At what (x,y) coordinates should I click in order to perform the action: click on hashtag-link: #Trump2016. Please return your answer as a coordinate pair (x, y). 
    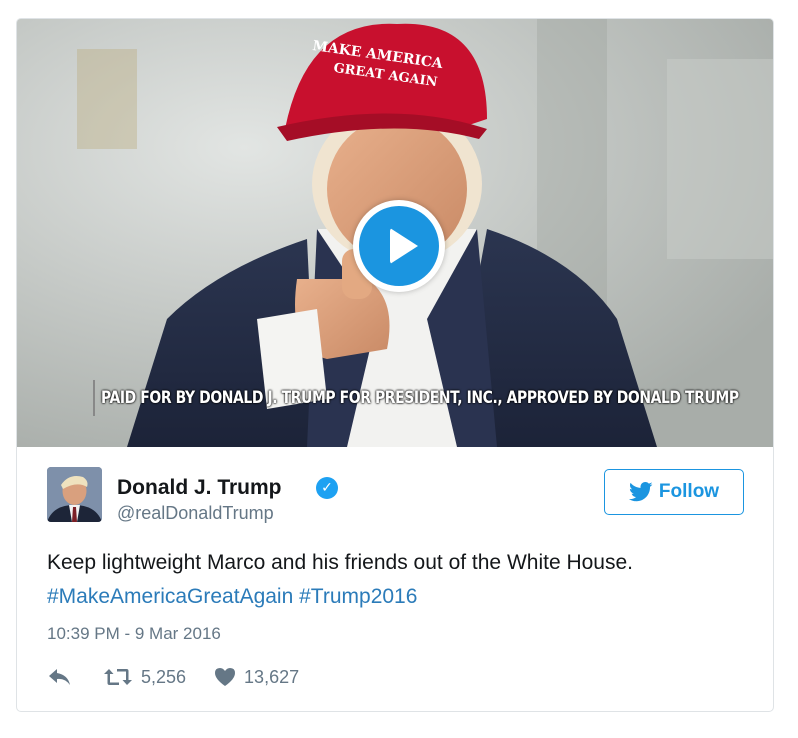
    Looking at the image, I should click on (358, 596).